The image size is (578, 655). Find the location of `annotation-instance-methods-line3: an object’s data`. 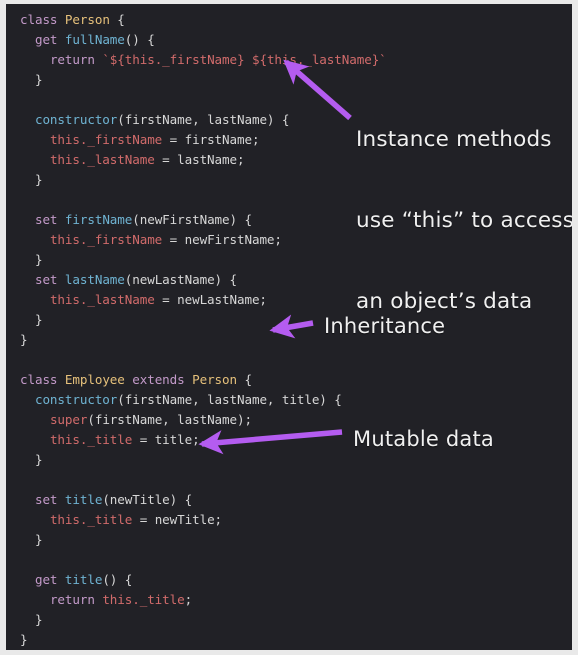

annotation-instance-methods-line3: an object’s data is located at coordinates (444, 301).